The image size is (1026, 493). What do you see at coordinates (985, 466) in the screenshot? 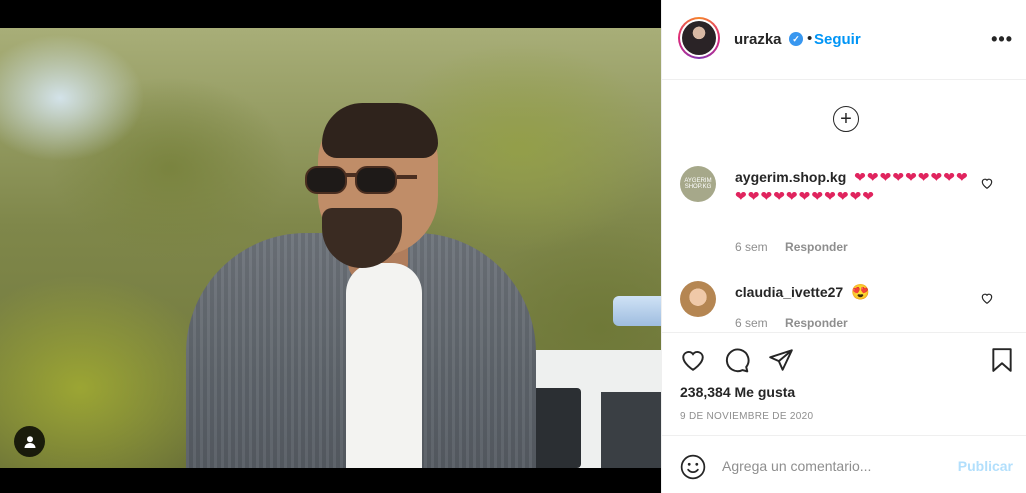
I see `publish-button: Publicar` at bounding box center [985, 466].